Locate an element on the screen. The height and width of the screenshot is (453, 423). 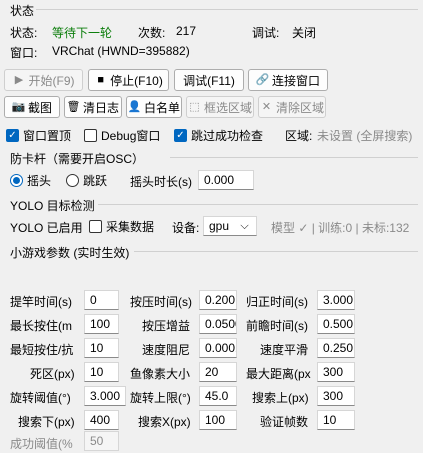
status-group-title: 状态 is located at coordinates (22, 11).